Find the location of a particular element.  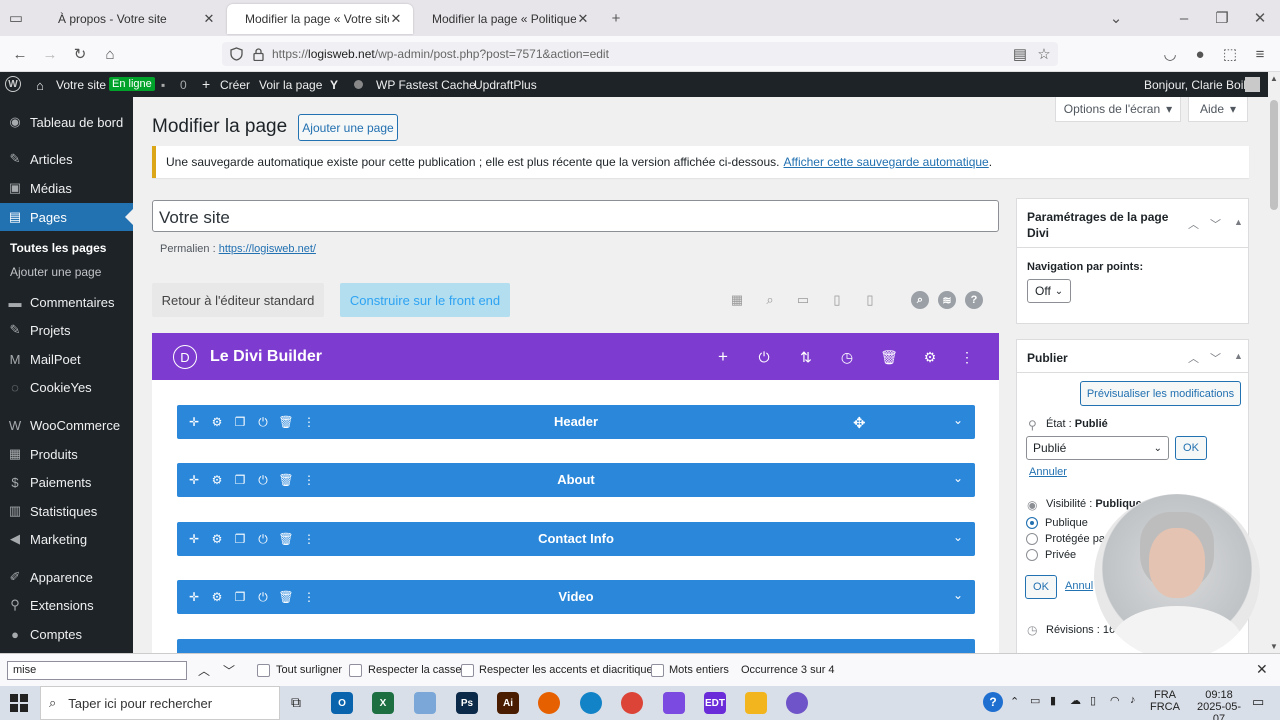

sidebar-item-pages: ▤ Pages is located at coordinates (66, 217).